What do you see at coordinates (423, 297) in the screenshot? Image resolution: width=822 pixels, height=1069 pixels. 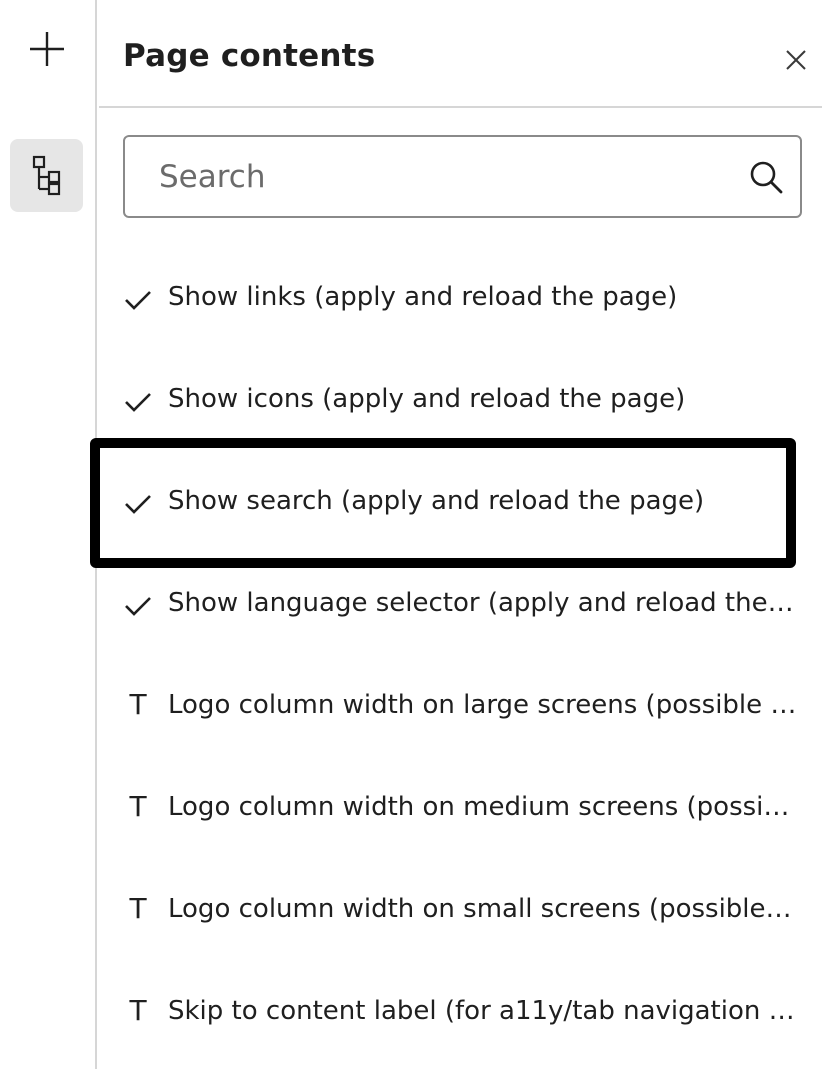 I see `list-item-label: Show links (apply and reload the page)` at bounding box center [423, 297].